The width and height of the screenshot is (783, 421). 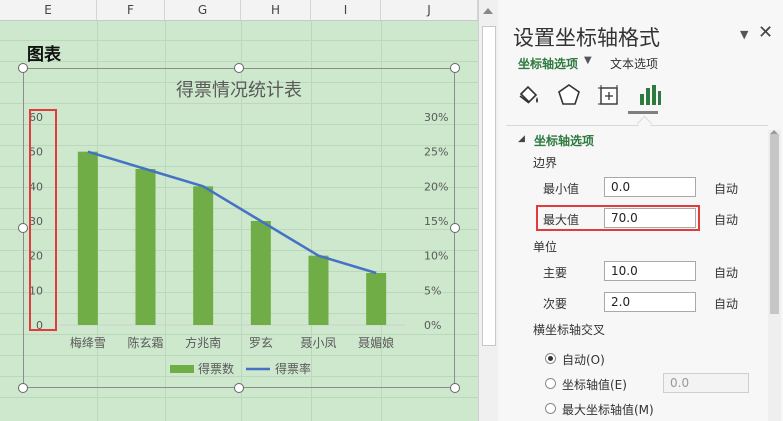 What do you see at coordinates (555, 304) in the screenshot?
I see `minor-unit-label: 次要` at bounding box center [555, 304].